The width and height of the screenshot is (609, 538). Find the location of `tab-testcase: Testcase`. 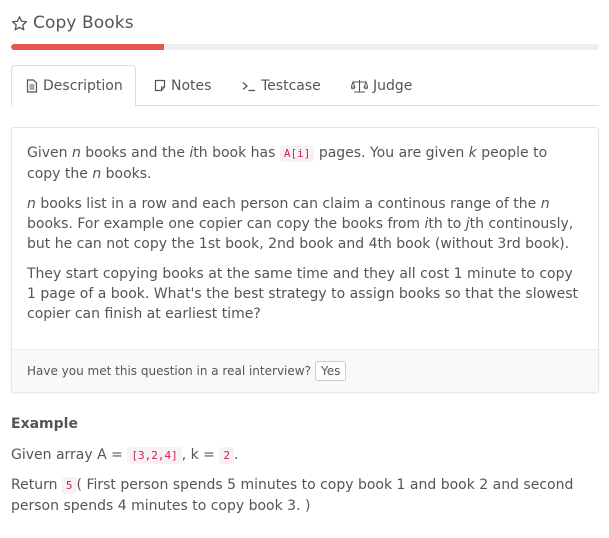

tab-testcase: Testcase is located at coordinates (281, 85).